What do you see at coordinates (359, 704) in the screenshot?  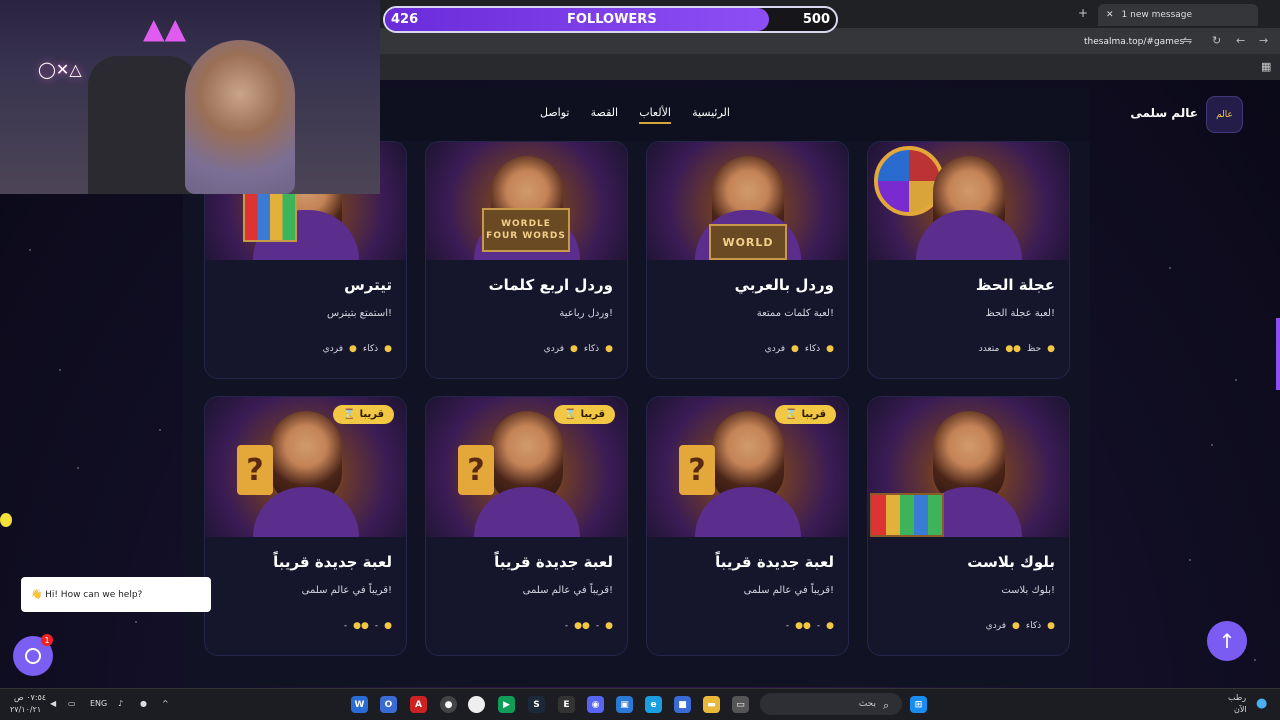 I see `widgets-icon: W` at bounding box center [359, 704].